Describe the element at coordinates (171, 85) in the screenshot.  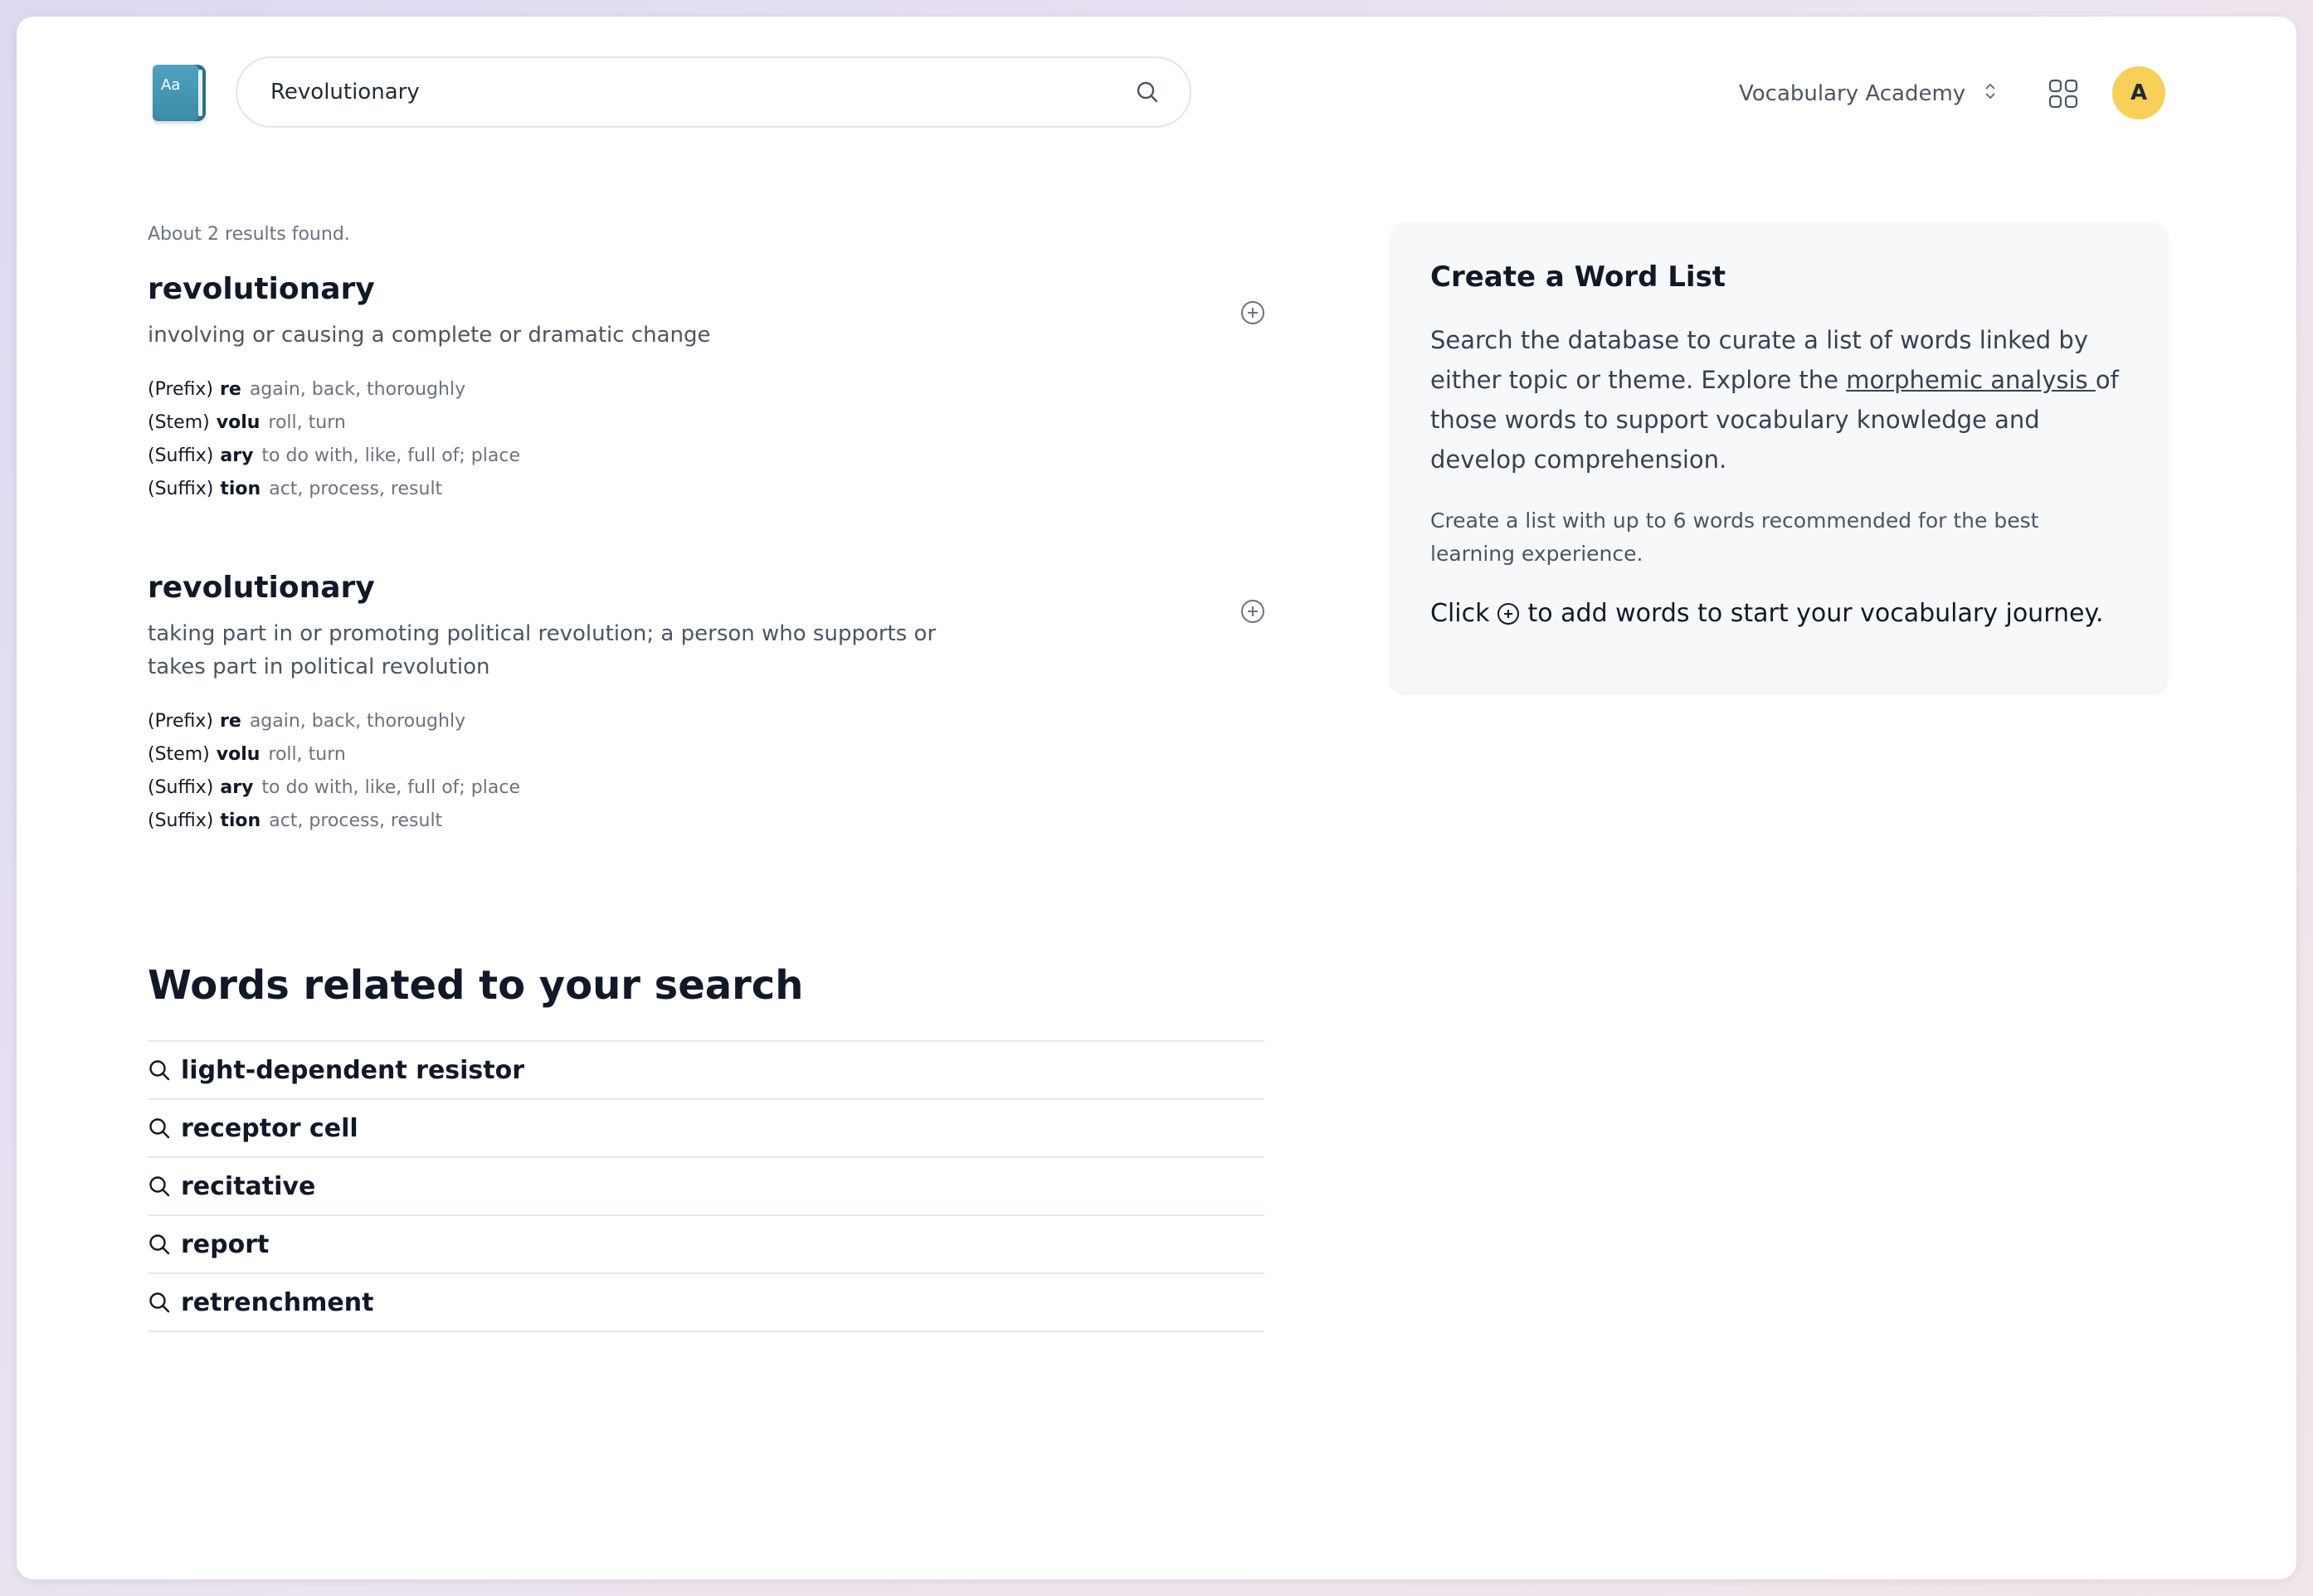
I see `logo-text: Aa` at that location.